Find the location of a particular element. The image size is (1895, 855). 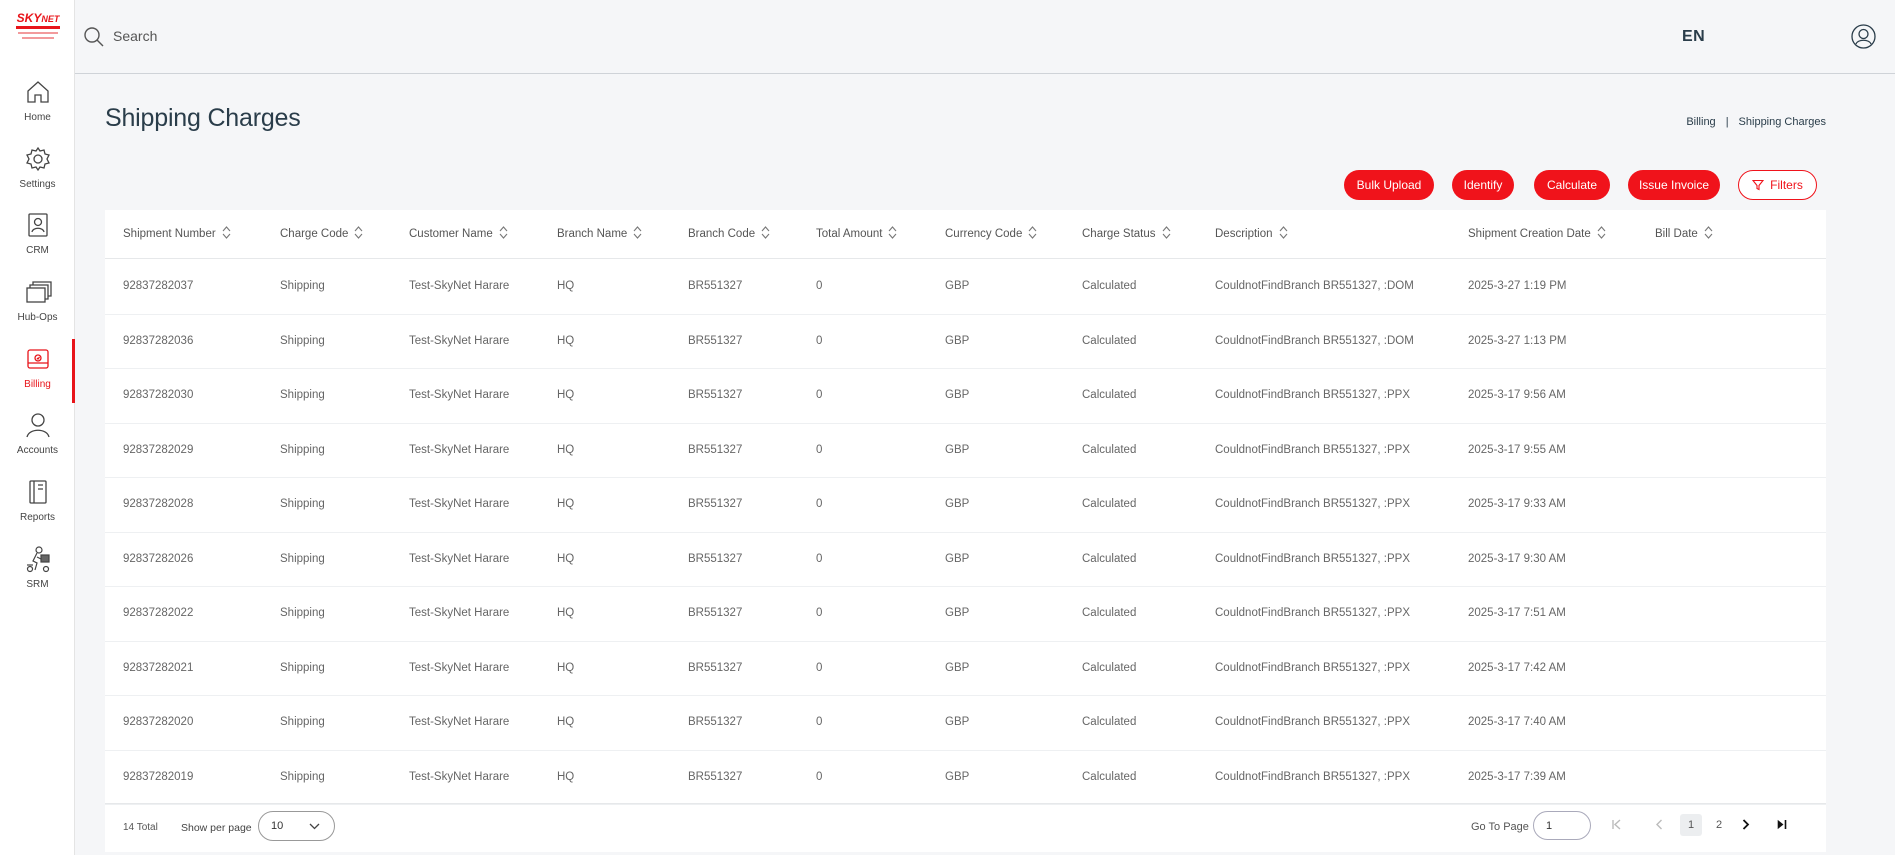

column-header-label: Total Amount is located at coordinates (849, 234).